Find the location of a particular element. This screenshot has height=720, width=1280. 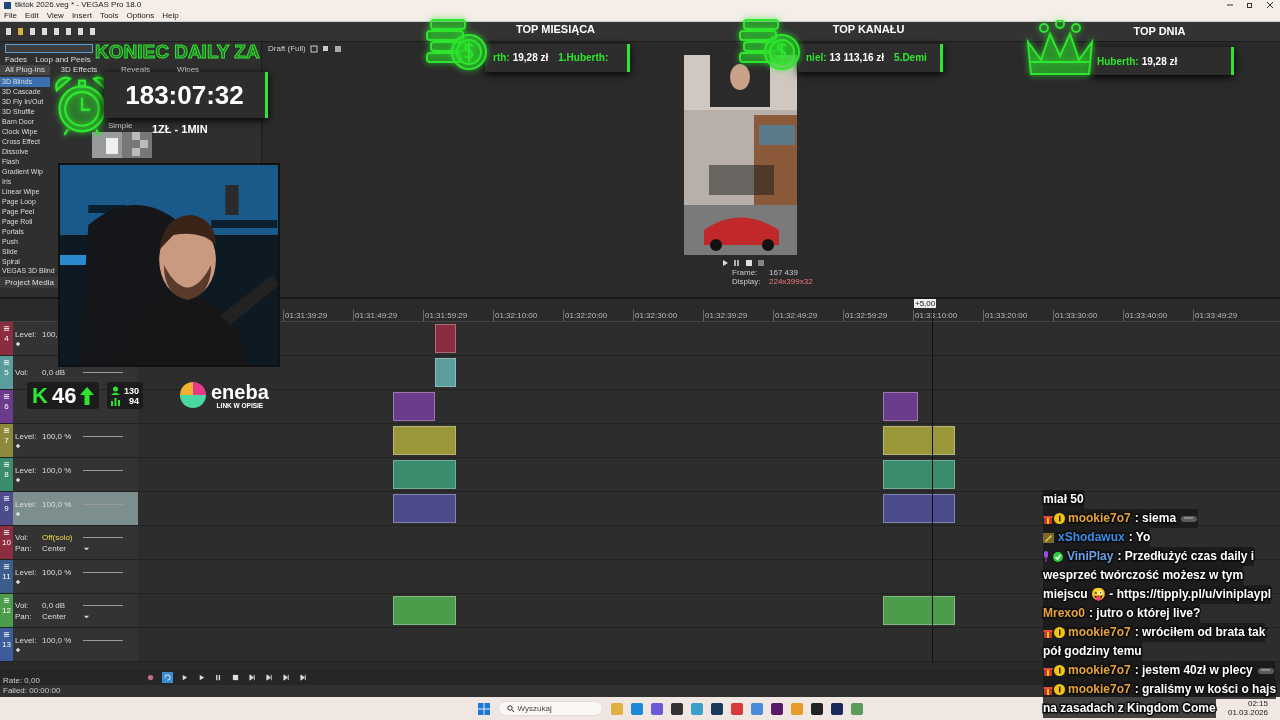

mic-button is located at coordinates (150, 677).